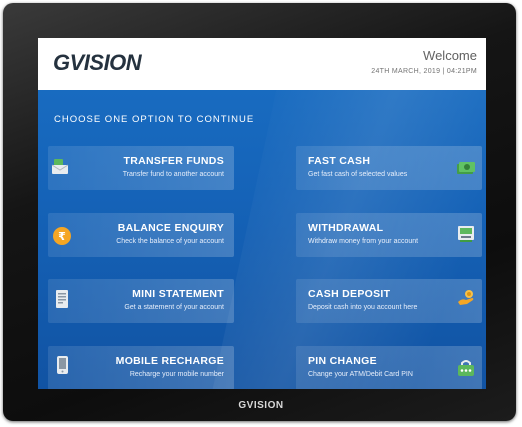 This screenshot has height=427, width=522. I want to click on brand-logo: GVISION, so click(97, 62).